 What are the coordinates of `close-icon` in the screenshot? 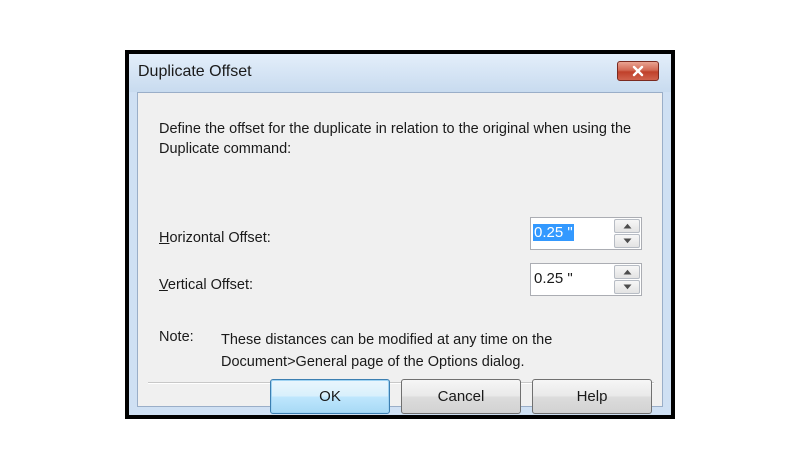 It's located at (638, 71).